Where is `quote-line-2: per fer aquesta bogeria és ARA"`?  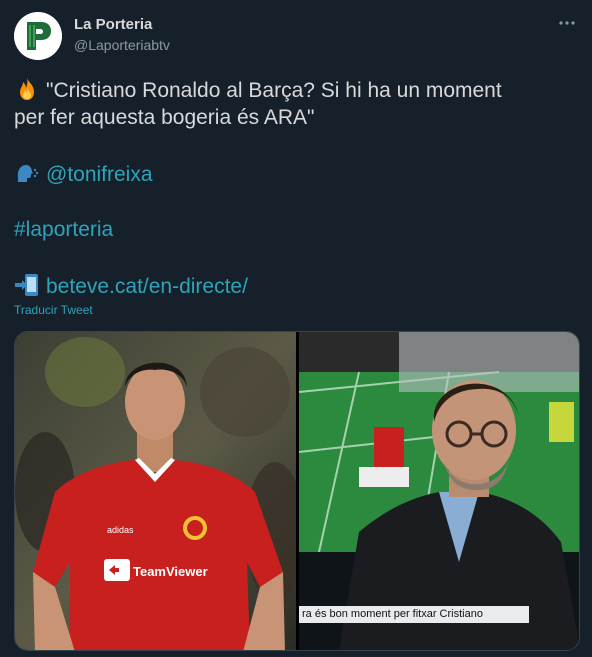 quote-line-2: per fer aquesta bogeria és ARA" is located at coordinates (164, 117).